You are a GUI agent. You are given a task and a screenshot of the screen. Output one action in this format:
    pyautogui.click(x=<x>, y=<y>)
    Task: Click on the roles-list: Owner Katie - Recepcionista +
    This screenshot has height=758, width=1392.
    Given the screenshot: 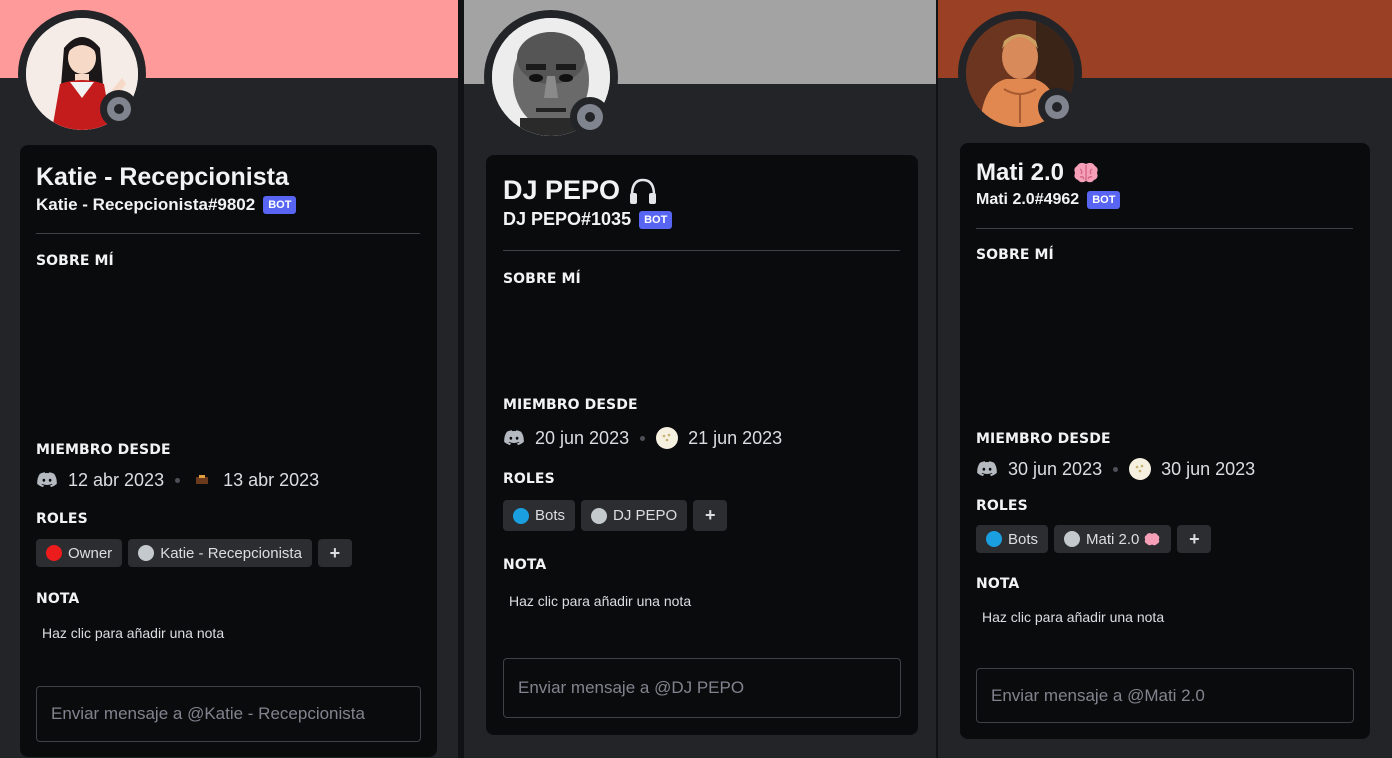 What is the action you would take?
    pyautogui.click(x=197, y=553)
    